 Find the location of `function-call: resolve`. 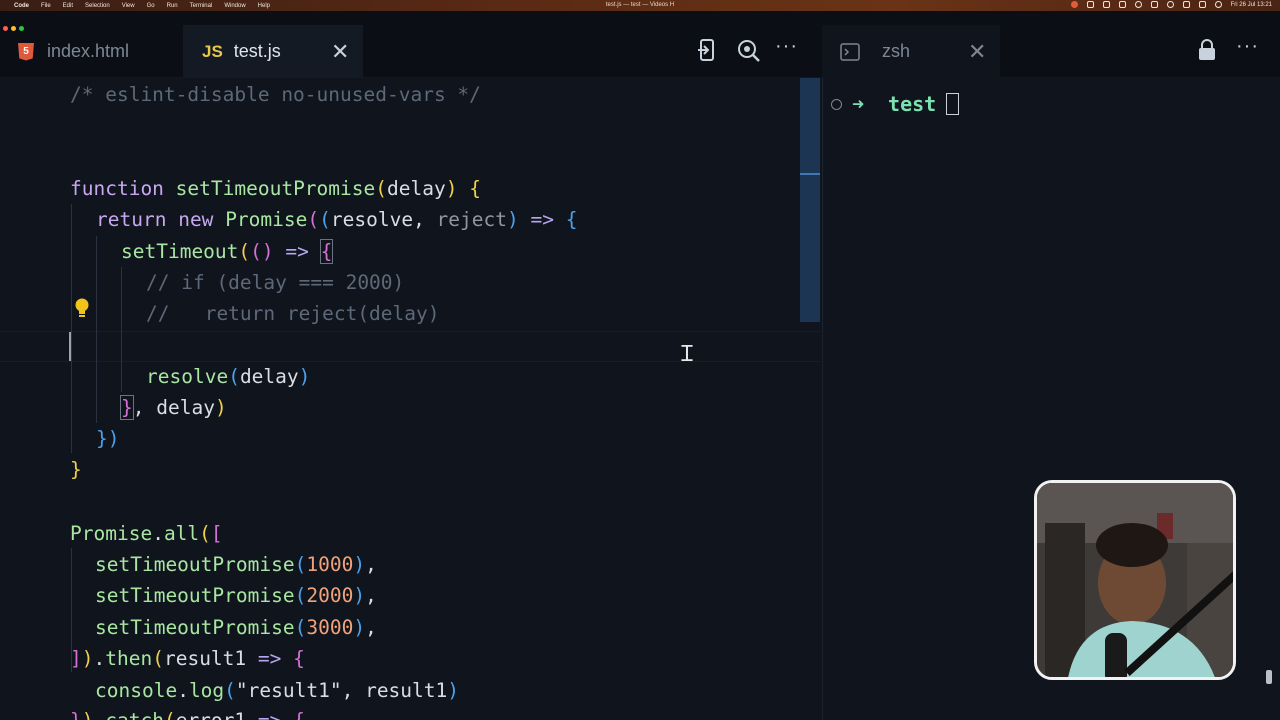

function-call: resolve is located at coordinates (187, 376).